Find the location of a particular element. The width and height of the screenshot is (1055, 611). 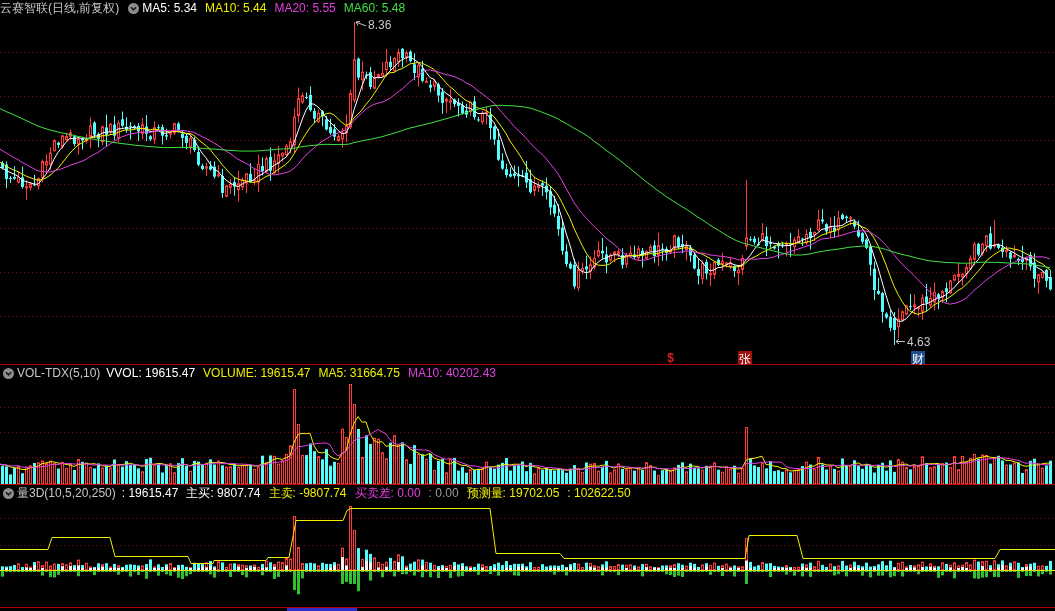

indicator-reading: MA60: 5.48 is located at coordinates (374, 8).